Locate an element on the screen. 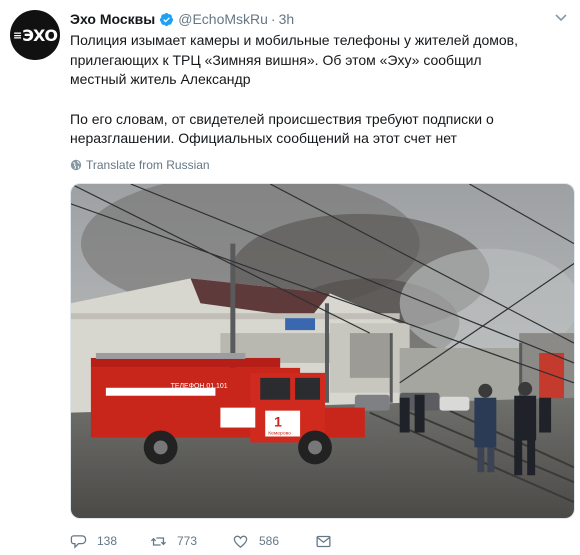 The height and width of the screenshot is (555, 580). reply-icon is located at coordinates (78, 541).